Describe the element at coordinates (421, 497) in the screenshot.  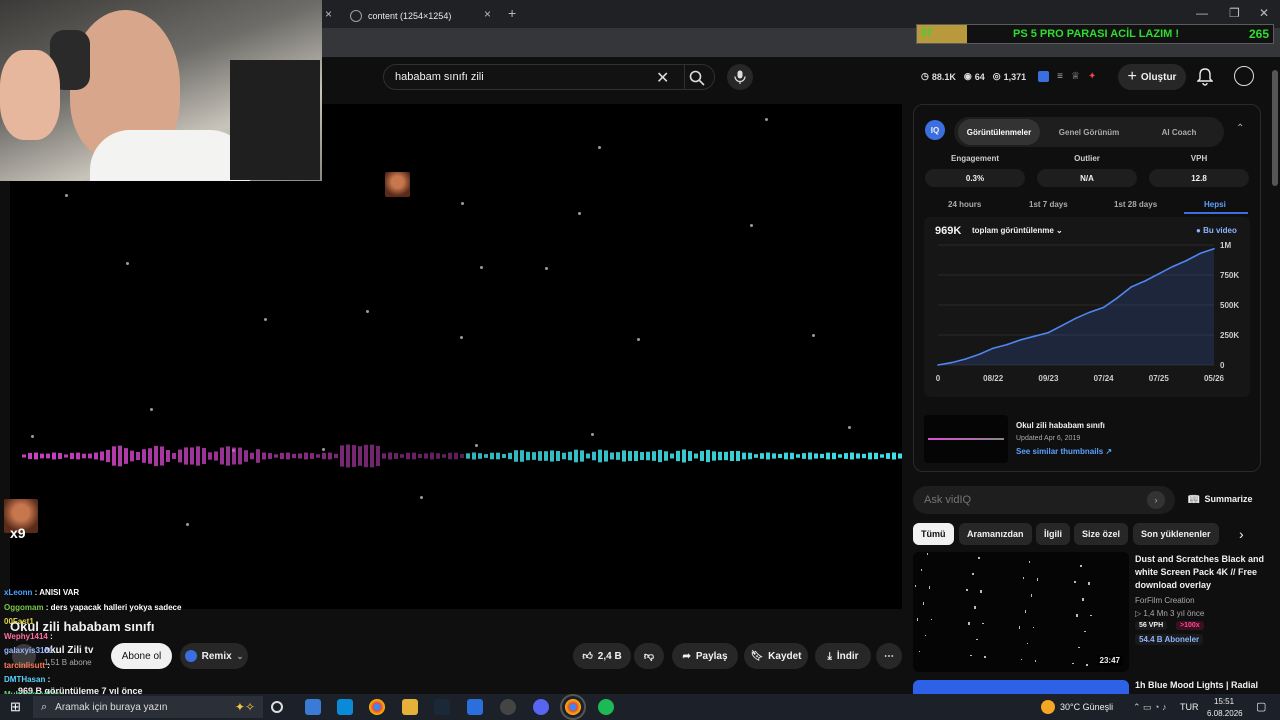
I see `star` at that location.